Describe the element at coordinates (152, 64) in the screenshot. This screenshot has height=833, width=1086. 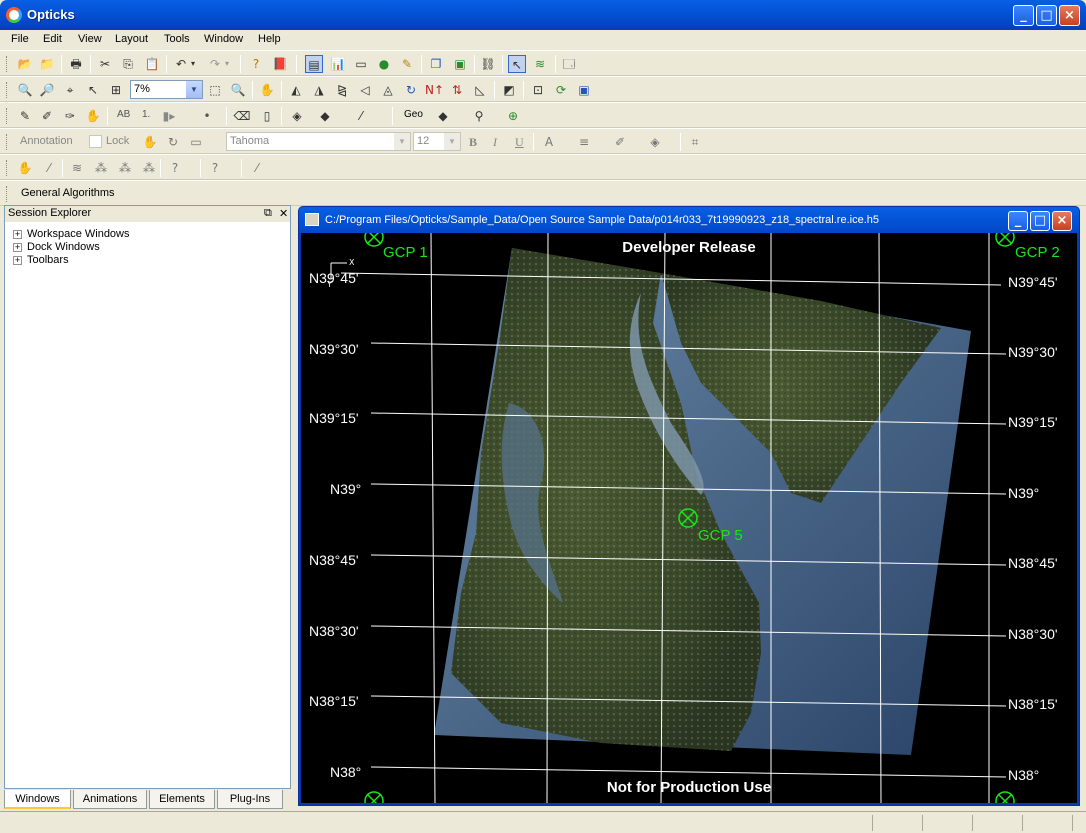
I see `paste-icon: 📋` at that location.